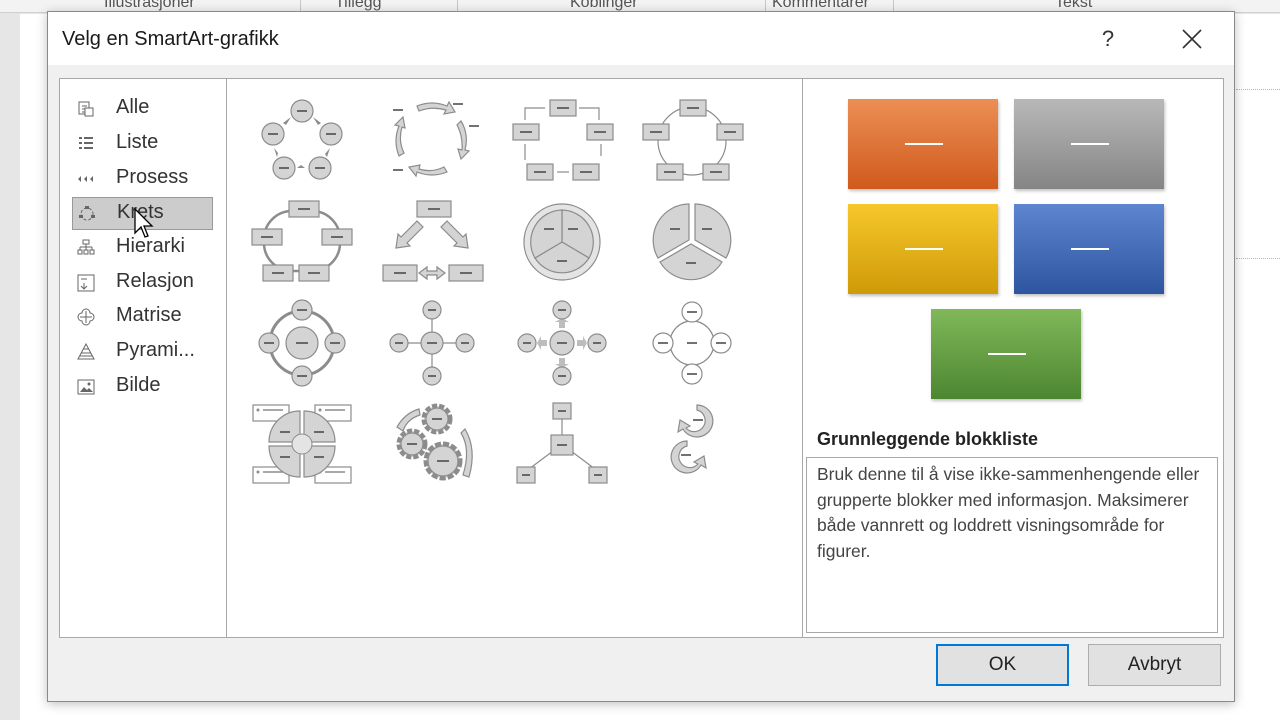 The image size is (1280, 720). I want to click on help-button: ?, so click(1108, 39).